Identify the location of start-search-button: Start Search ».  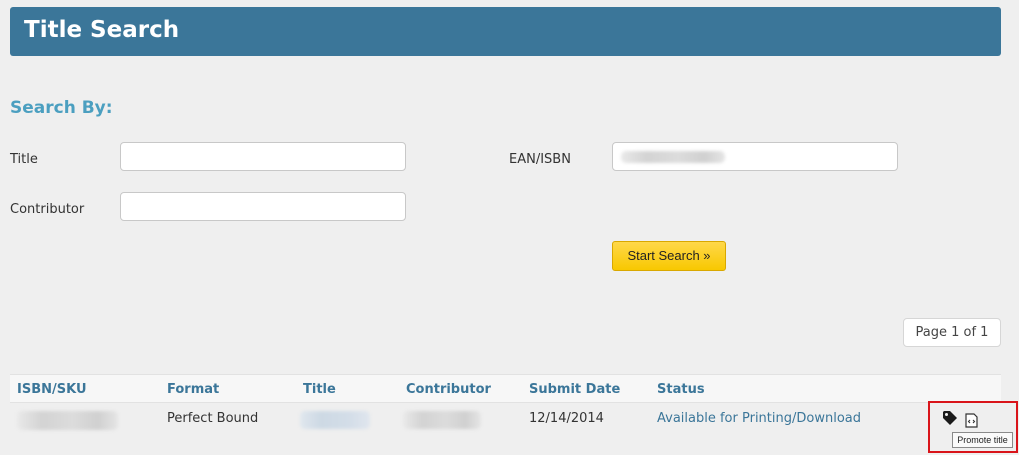
(669, 256).